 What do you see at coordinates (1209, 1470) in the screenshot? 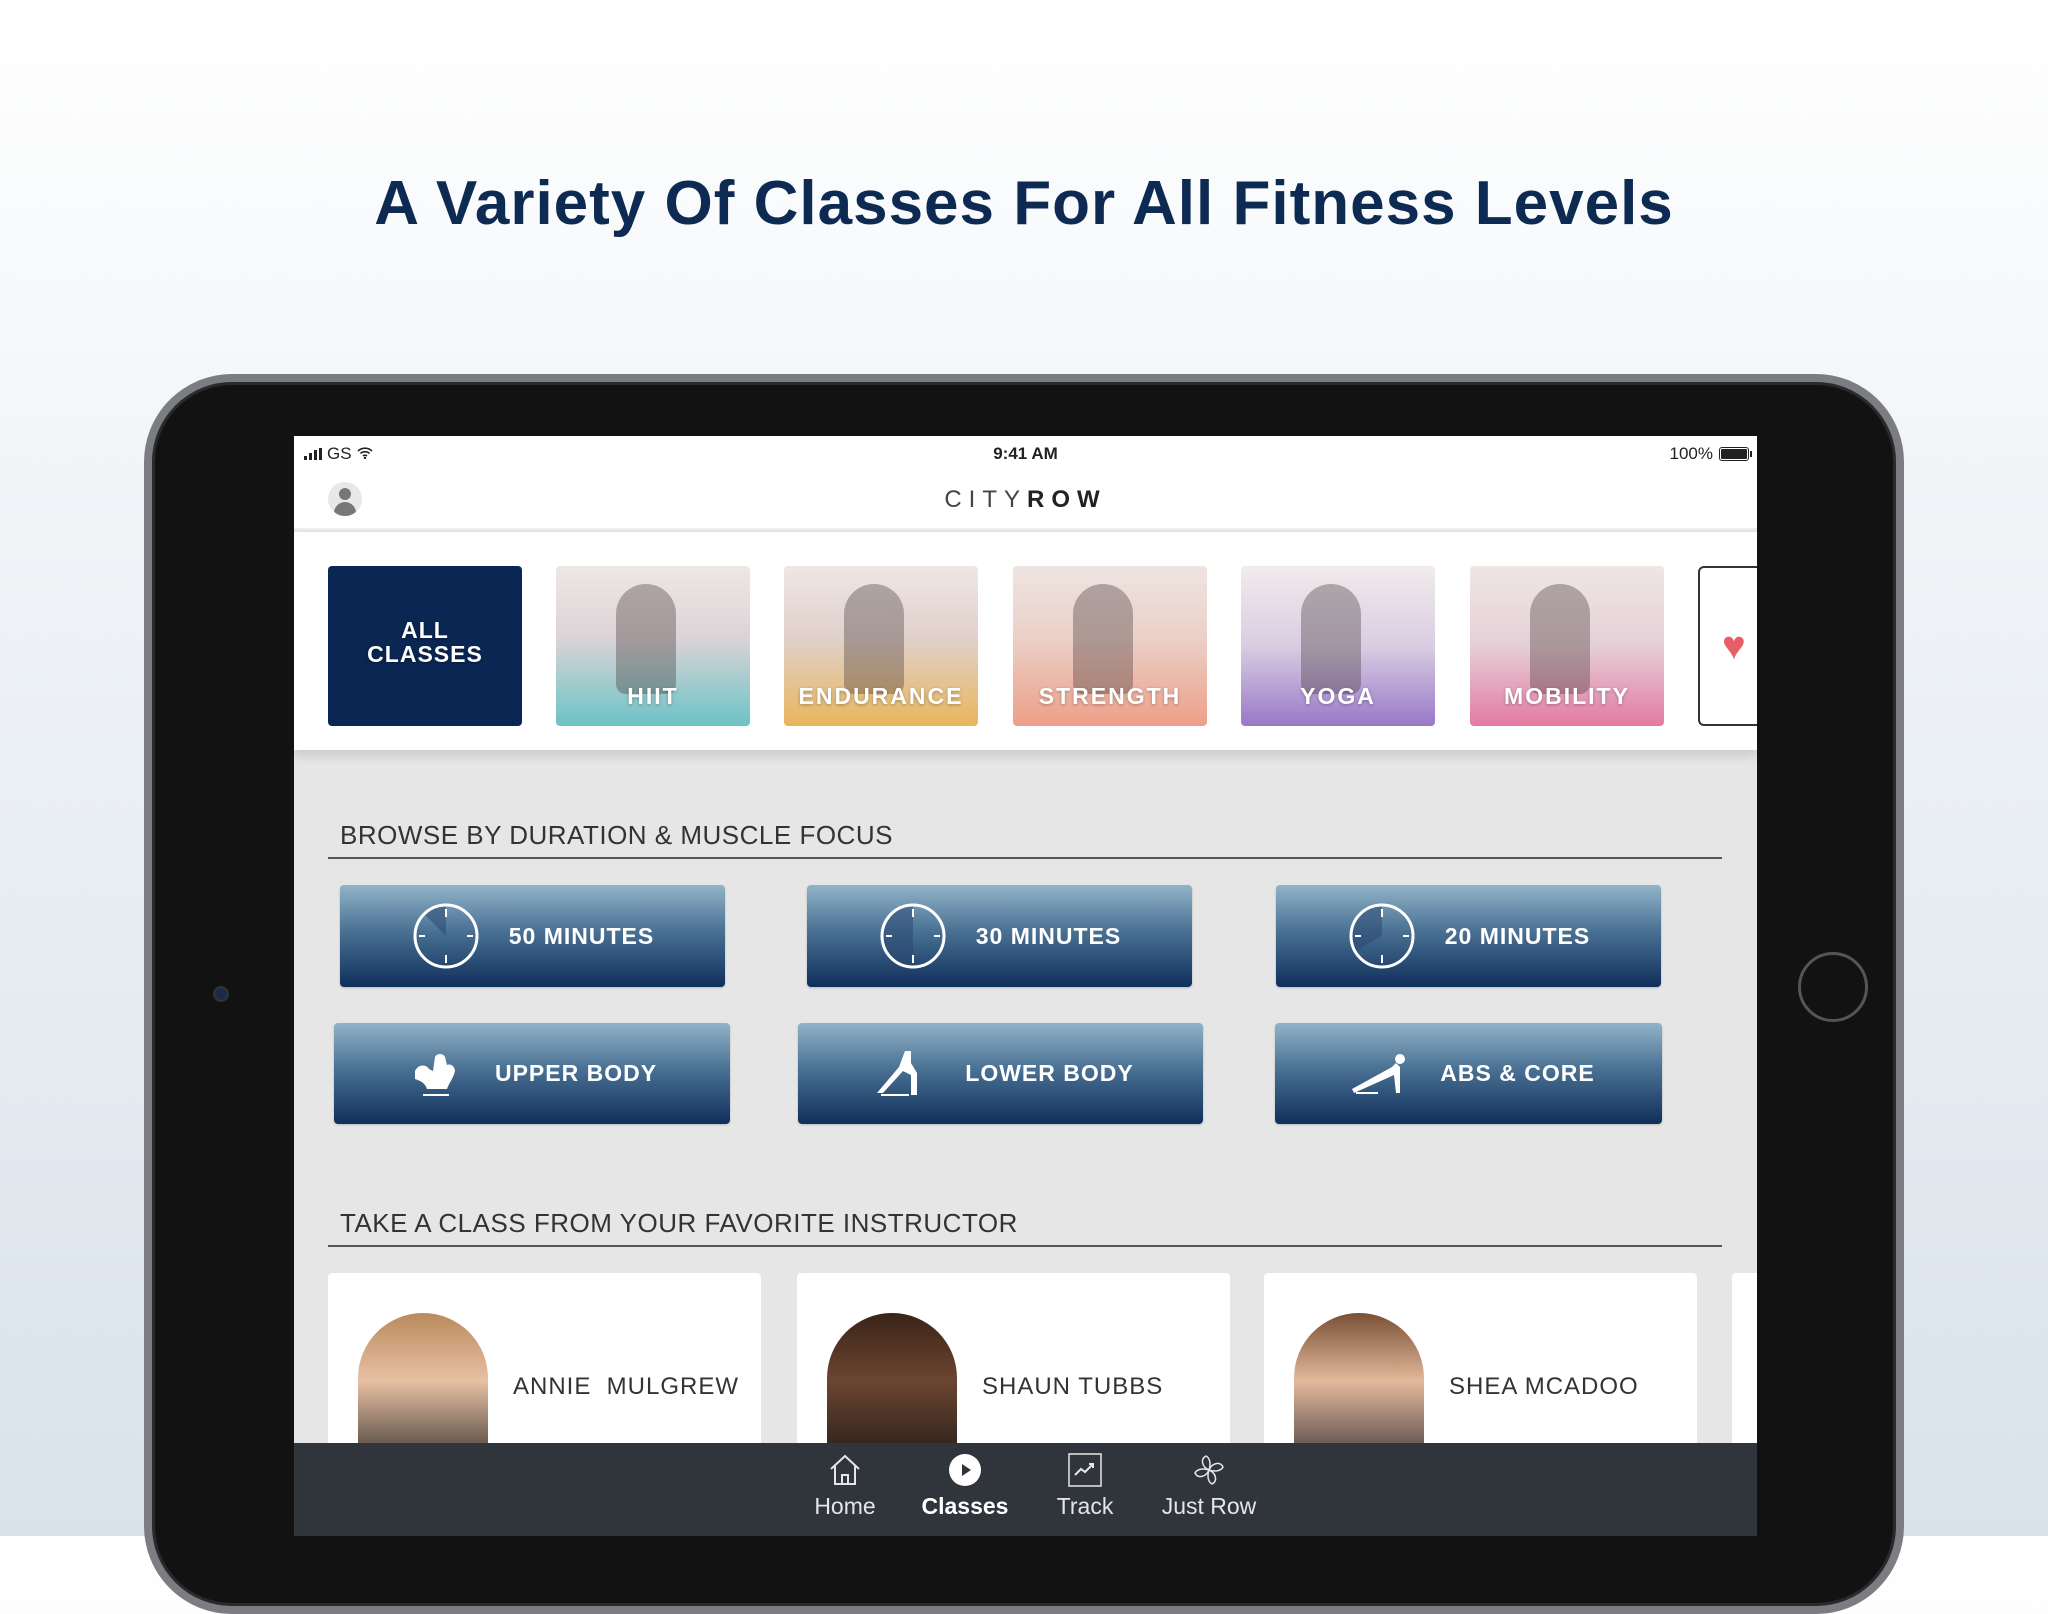
I see `rower-fan-icon` at bounding box center [1209, 1470].